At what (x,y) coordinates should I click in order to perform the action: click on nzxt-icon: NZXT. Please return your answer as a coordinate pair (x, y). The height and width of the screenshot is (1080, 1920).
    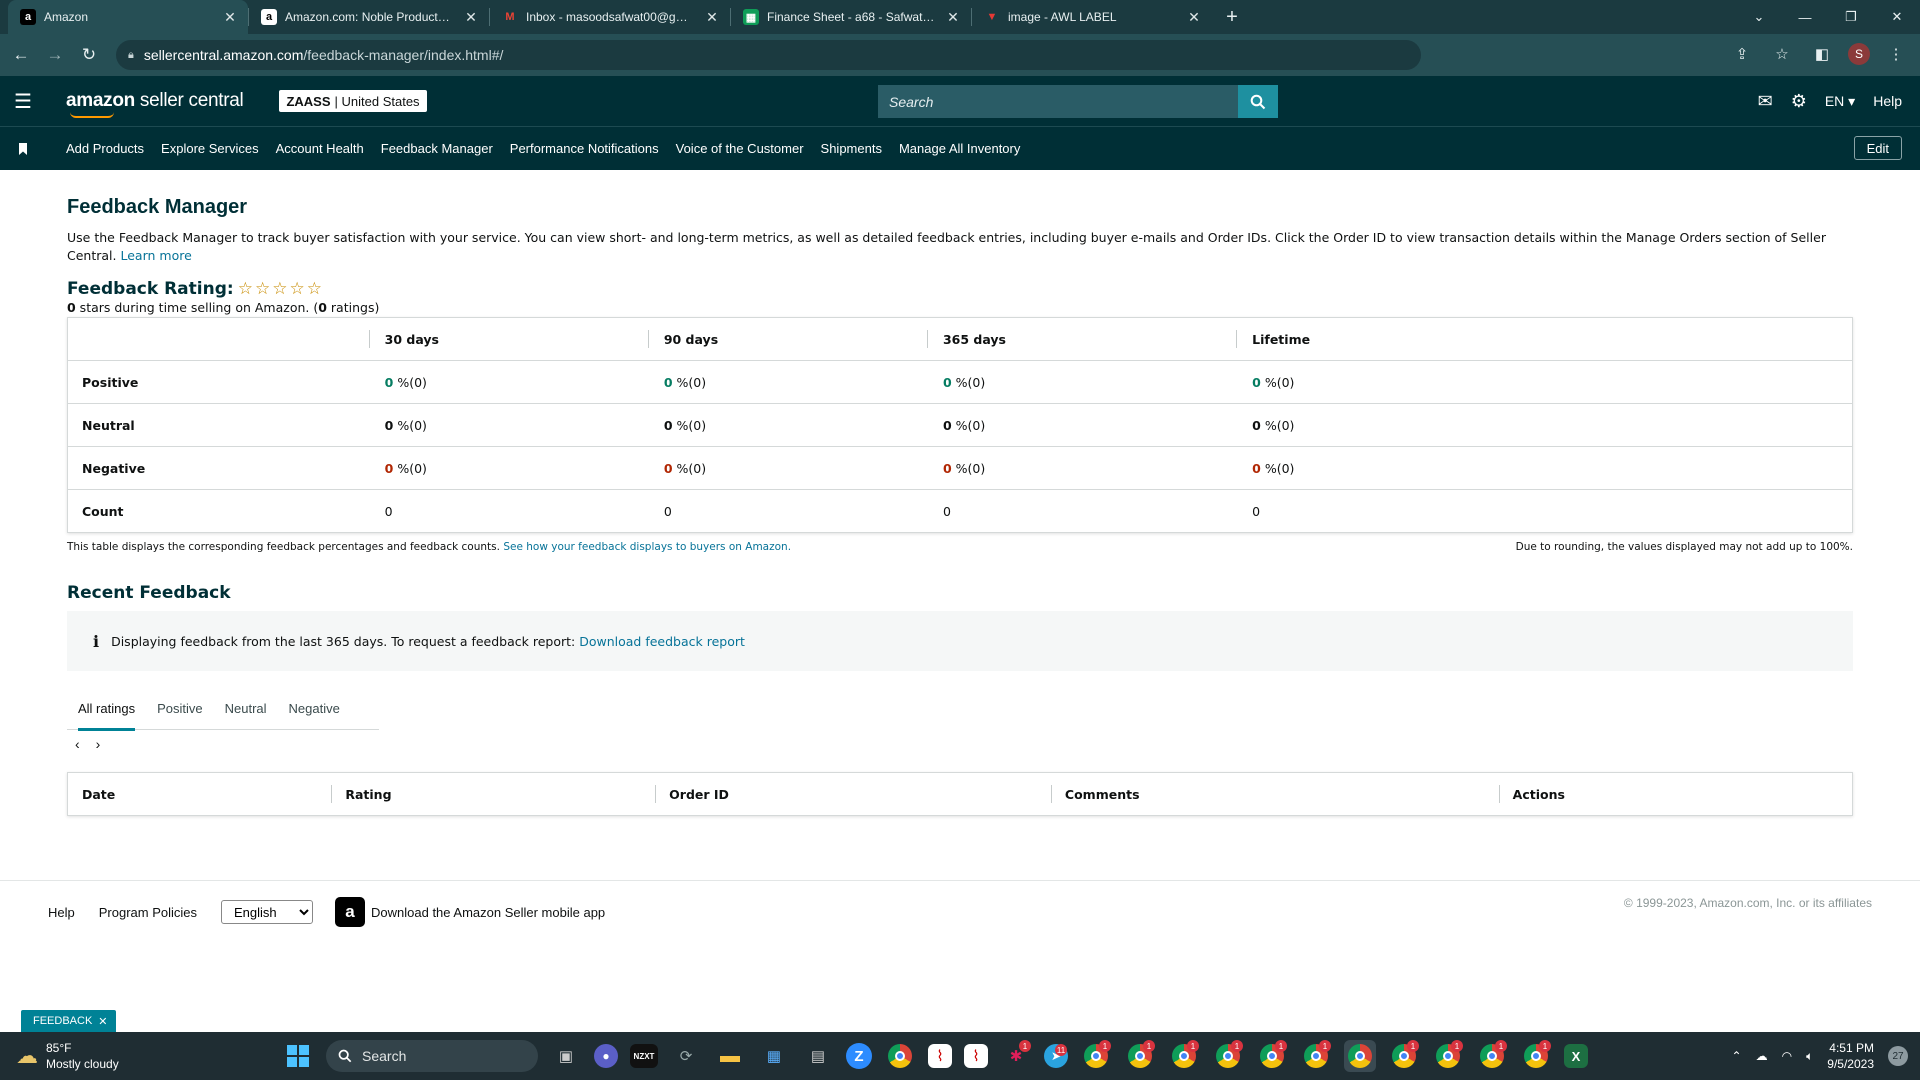
    Looking at the image, I should click on (644, 1056).